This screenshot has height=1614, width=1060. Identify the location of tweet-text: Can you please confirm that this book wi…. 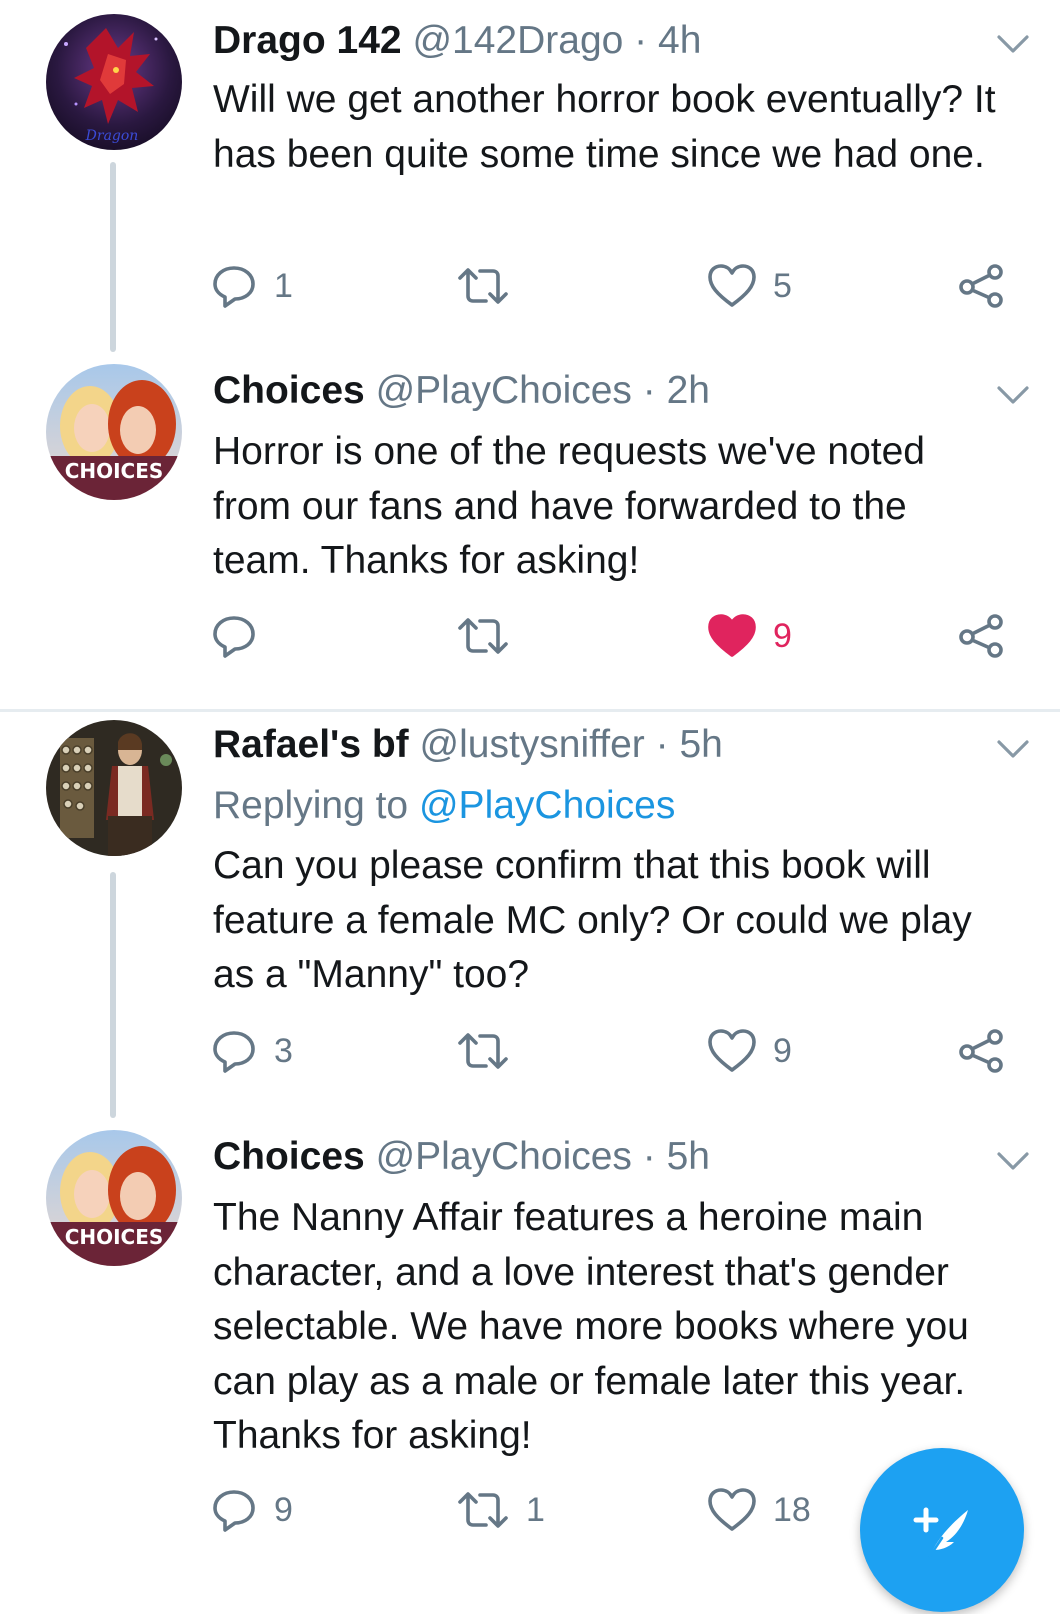
(592, 920).